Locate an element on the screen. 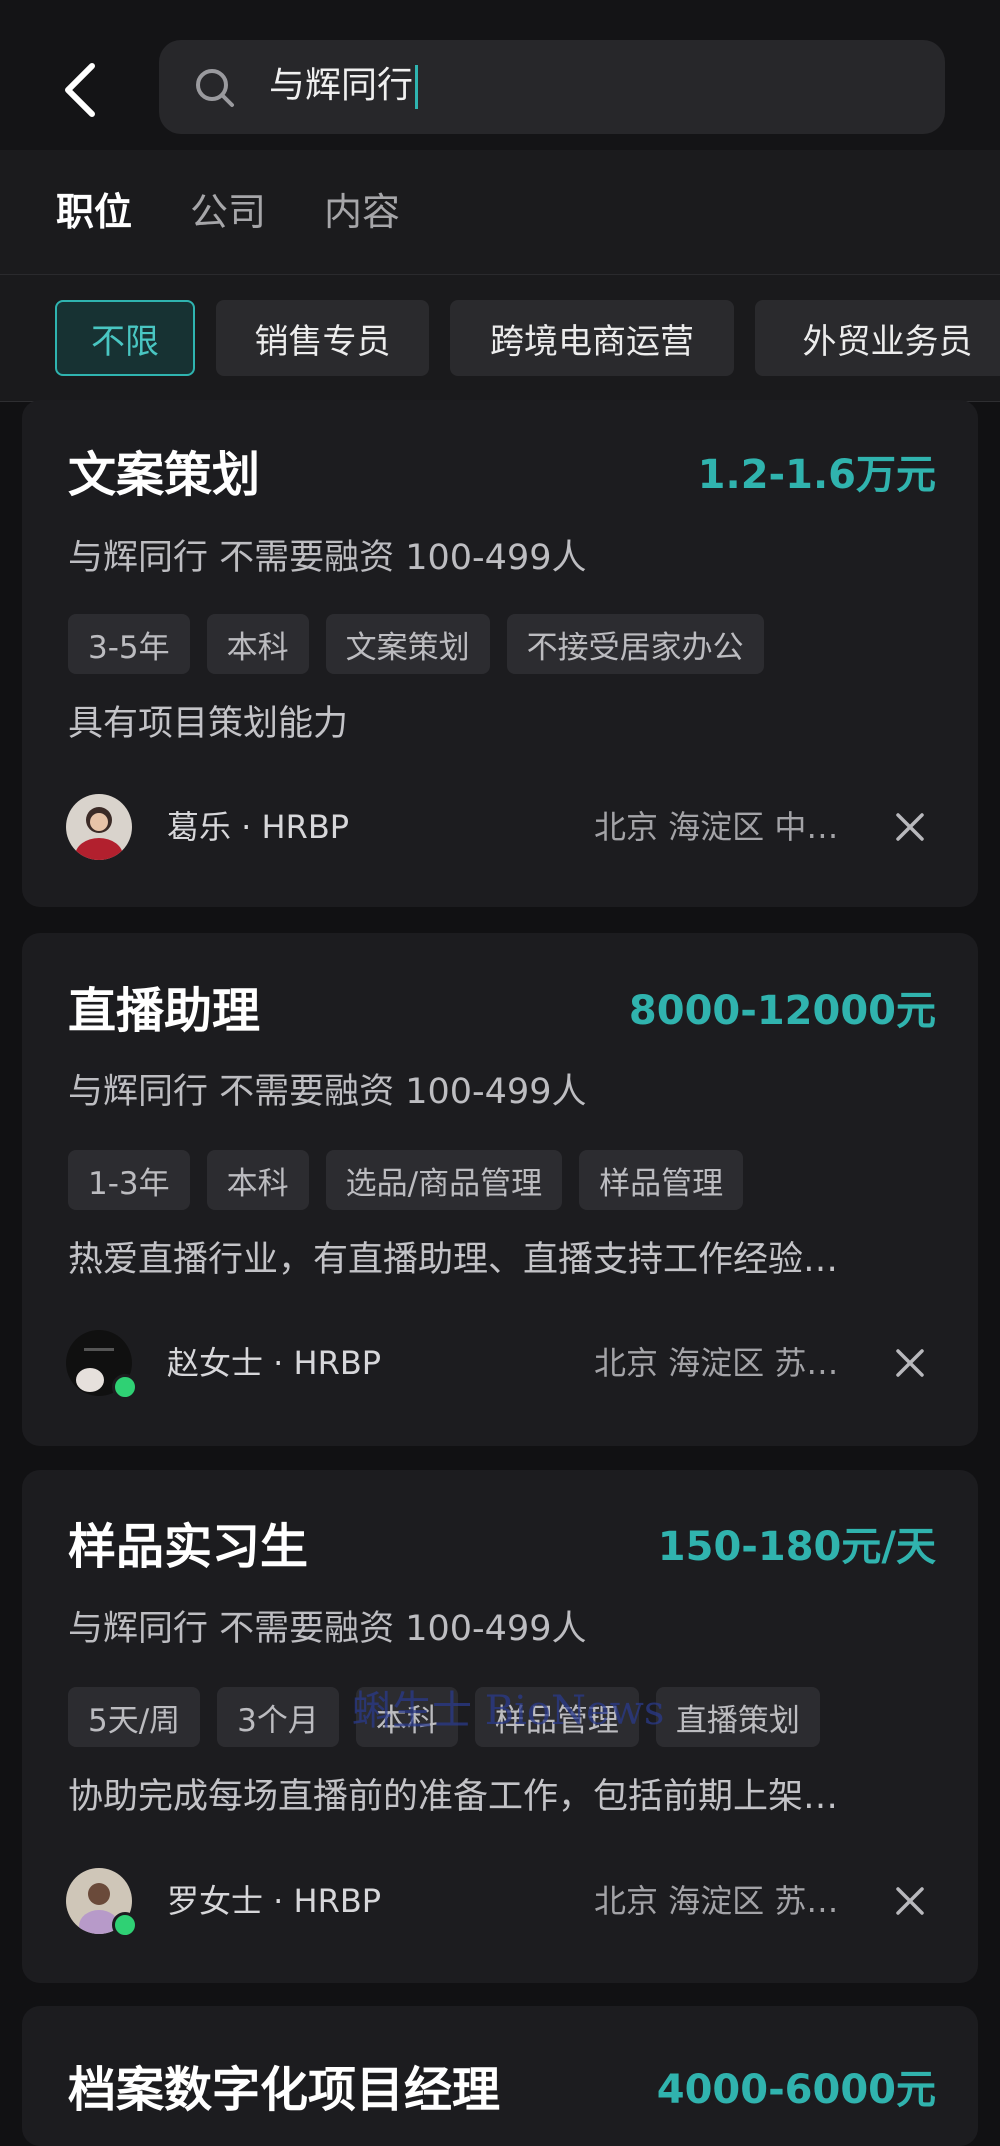 This screenshot has width=1000, height=2146. chevron-left-icon is located at coordinates (80, 90).